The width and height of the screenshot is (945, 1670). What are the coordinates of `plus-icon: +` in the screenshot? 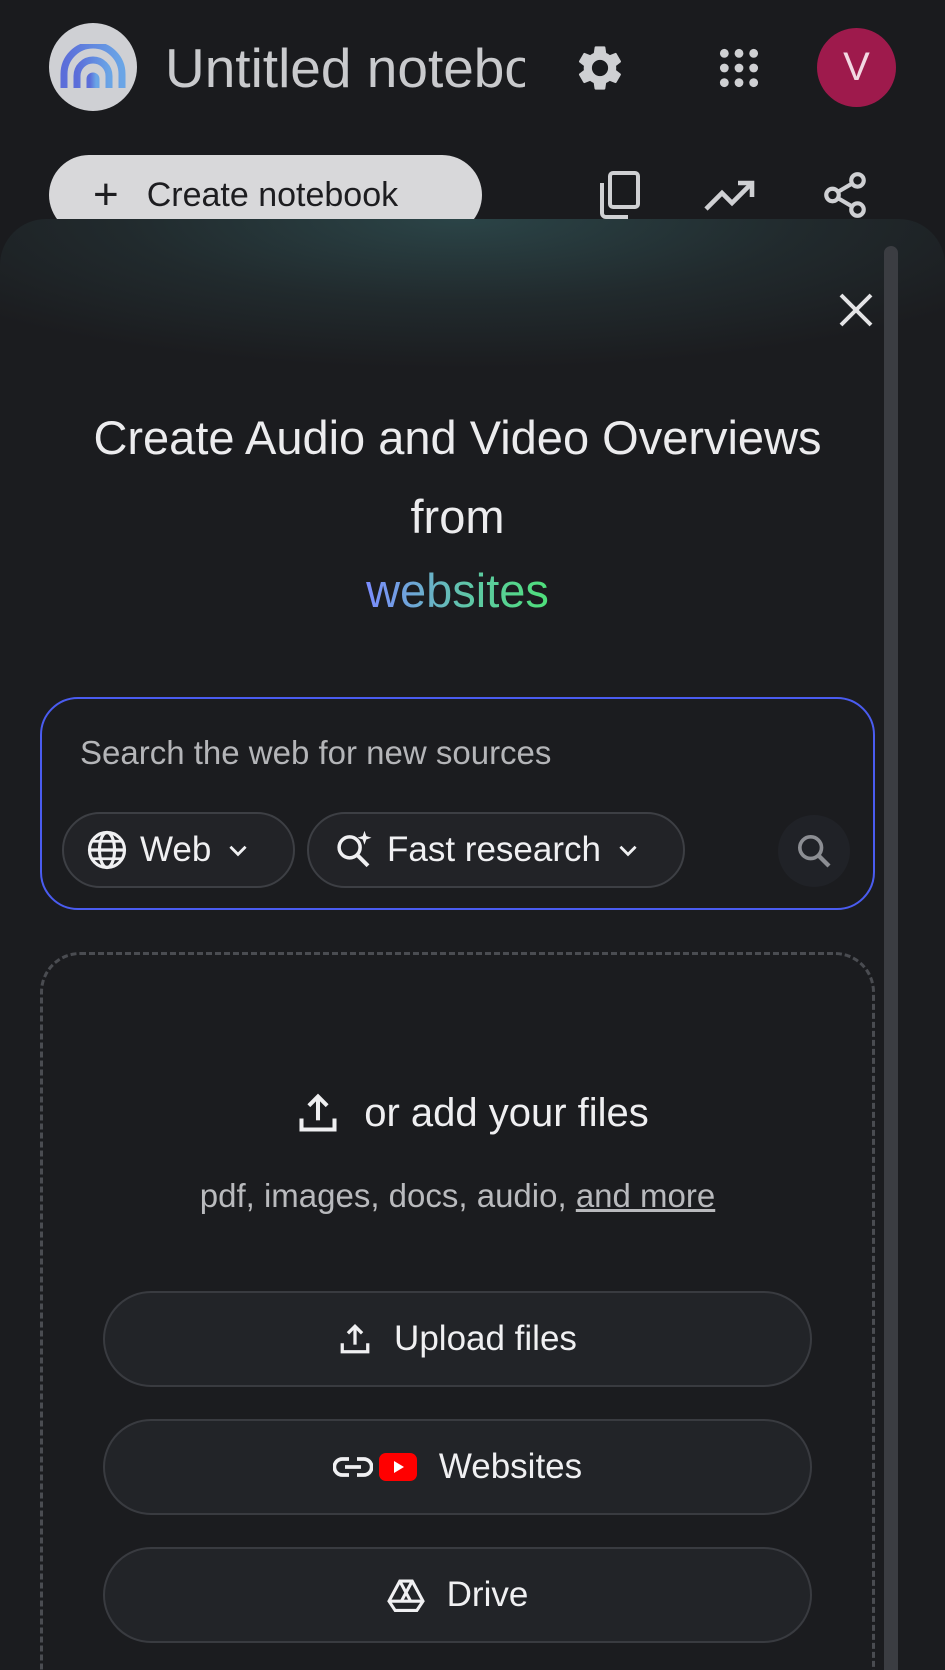 It's located at (106, 194).